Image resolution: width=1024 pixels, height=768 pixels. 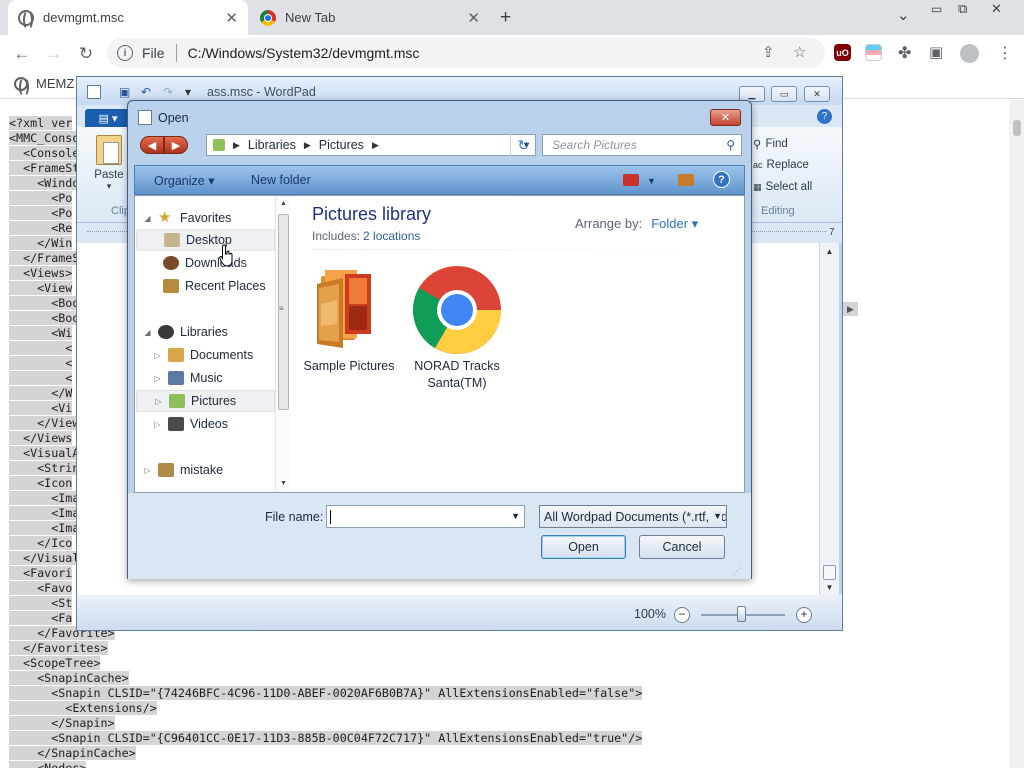 What do you see at coordinates (187, 218) in the screenshot?
I see `nav-item-favorites: ◢ ★ Favorites` at bounding box center [187, 218].